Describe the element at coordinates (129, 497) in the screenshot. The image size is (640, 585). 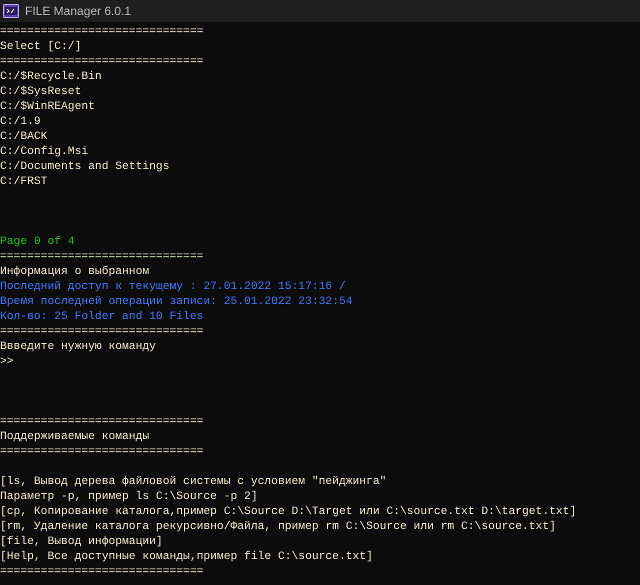
I see `console-line: Параметр -p, пример ls C:\Source -p 2]` at that location.